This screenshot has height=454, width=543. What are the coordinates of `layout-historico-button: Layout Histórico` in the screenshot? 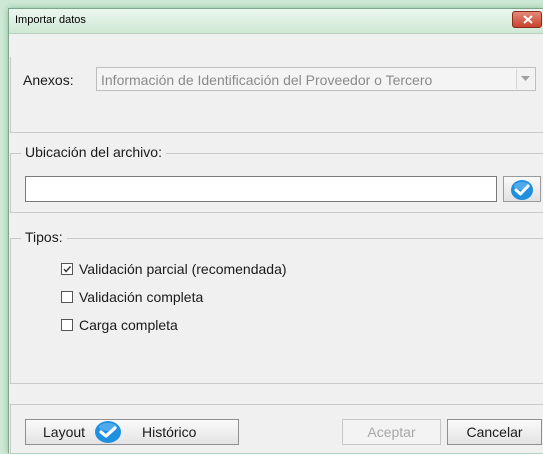 It's located at (132, 432).